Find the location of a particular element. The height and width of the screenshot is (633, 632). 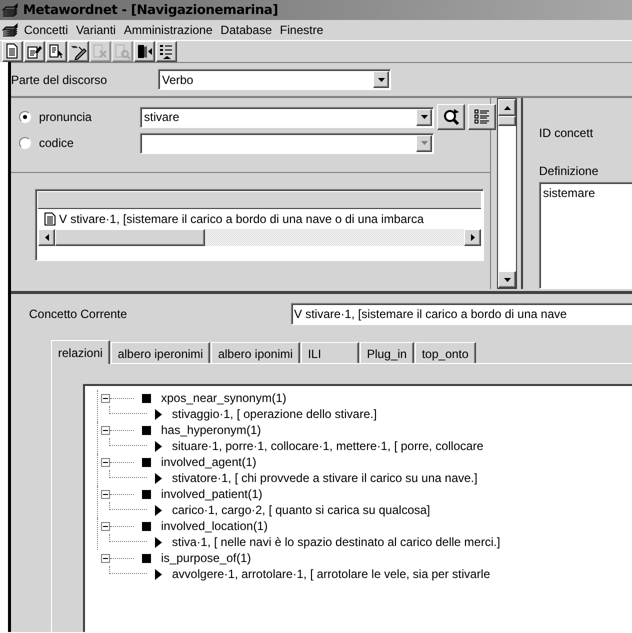

search-button is located at coordinates (451, 117).